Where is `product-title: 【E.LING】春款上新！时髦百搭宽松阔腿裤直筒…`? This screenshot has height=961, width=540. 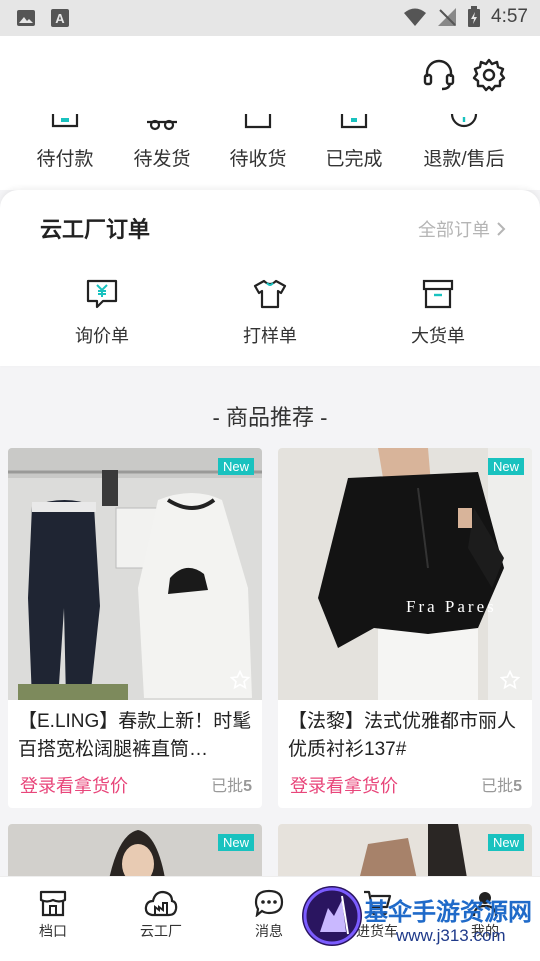 product-title: 【E.LING】春款上新！时髦百搭宽松阔腿裤直筒… is located at coordinates (135, 735).